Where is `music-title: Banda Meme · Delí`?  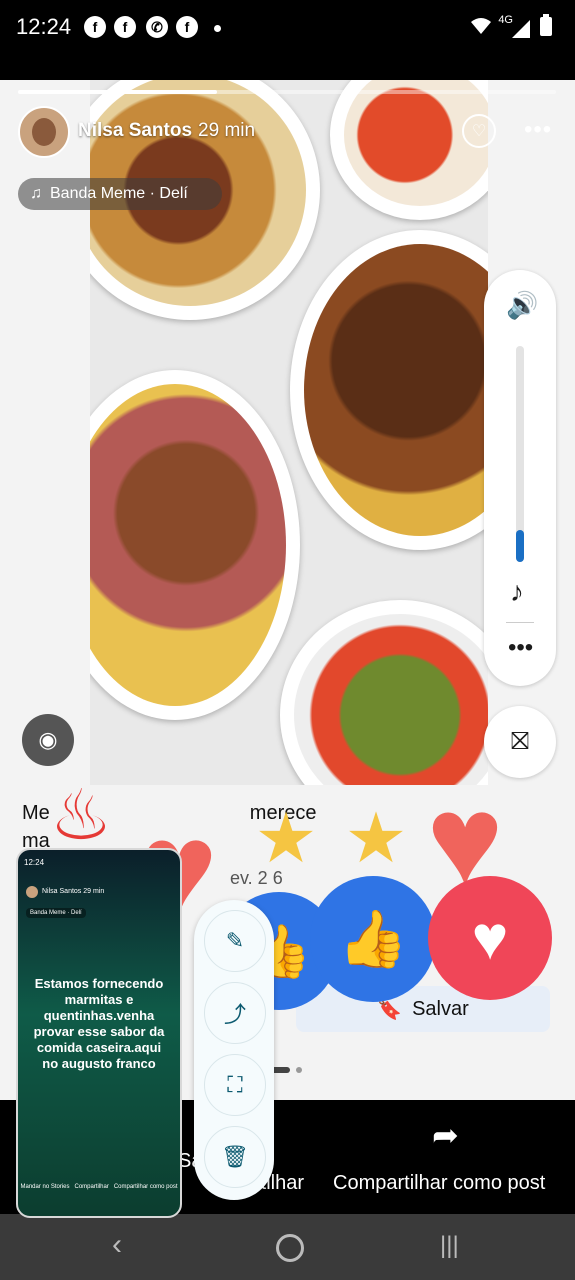
music-title: Banda Meme · Delí is located at coordinates (119, 193).